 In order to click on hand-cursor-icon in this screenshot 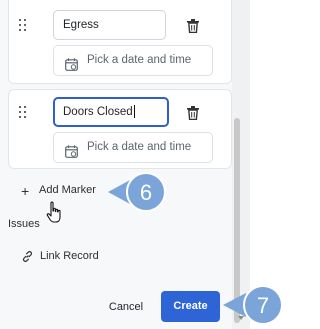, I will do `click(55, 213)`.